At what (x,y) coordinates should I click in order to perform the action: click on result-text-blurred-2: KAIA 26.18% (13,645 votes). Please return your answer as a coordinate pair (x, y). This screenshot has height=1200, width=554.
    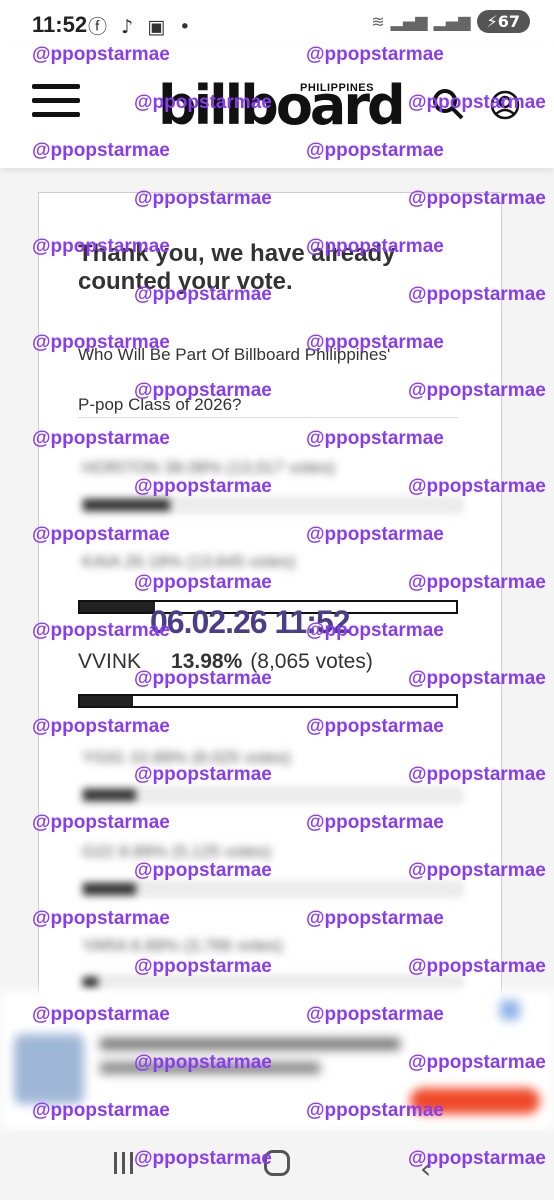
    Looking at the image, I should click on (189, 561).